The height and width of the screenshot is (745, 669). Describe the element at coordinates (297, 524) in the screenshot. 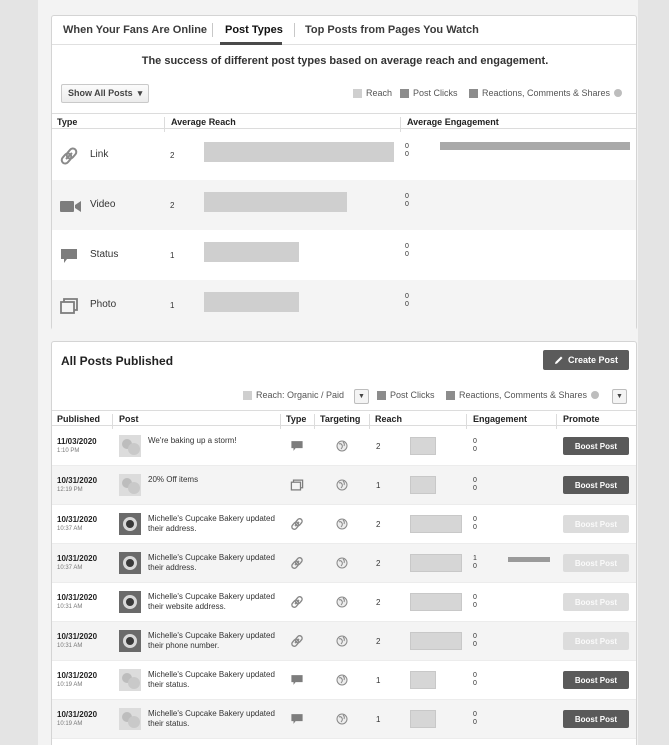

I see `link-icon` at that location.